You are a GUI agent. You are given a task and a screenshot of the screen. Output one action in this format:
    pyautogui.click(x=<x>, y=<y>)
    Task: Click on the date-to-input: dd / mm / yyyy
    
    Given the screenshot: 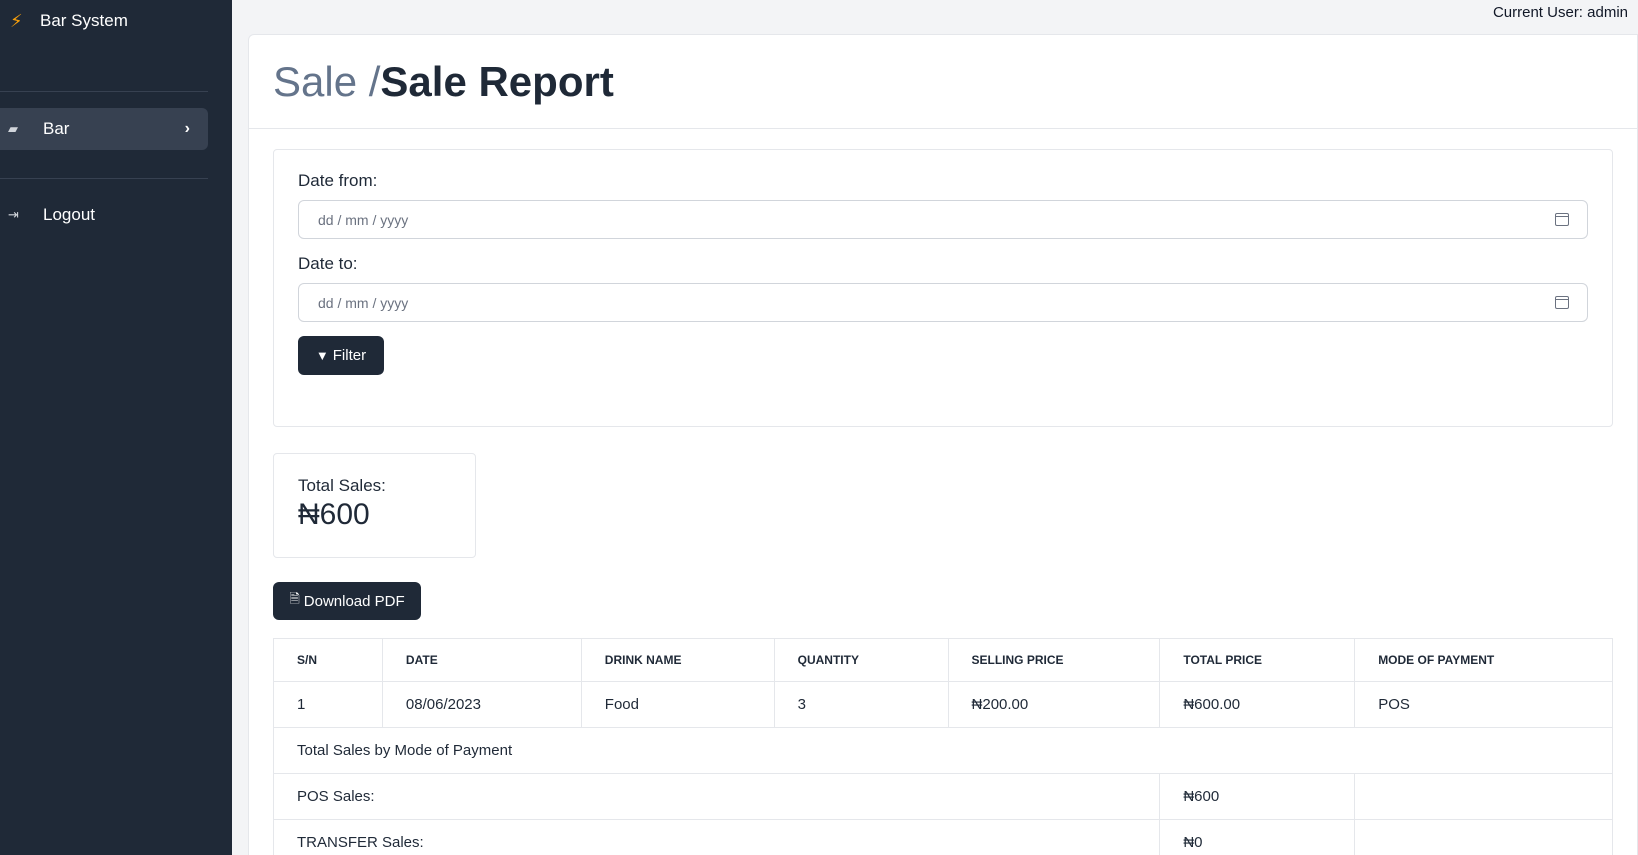 What is the action you would take?
    pyautogui.click(x=943, y=302)
    